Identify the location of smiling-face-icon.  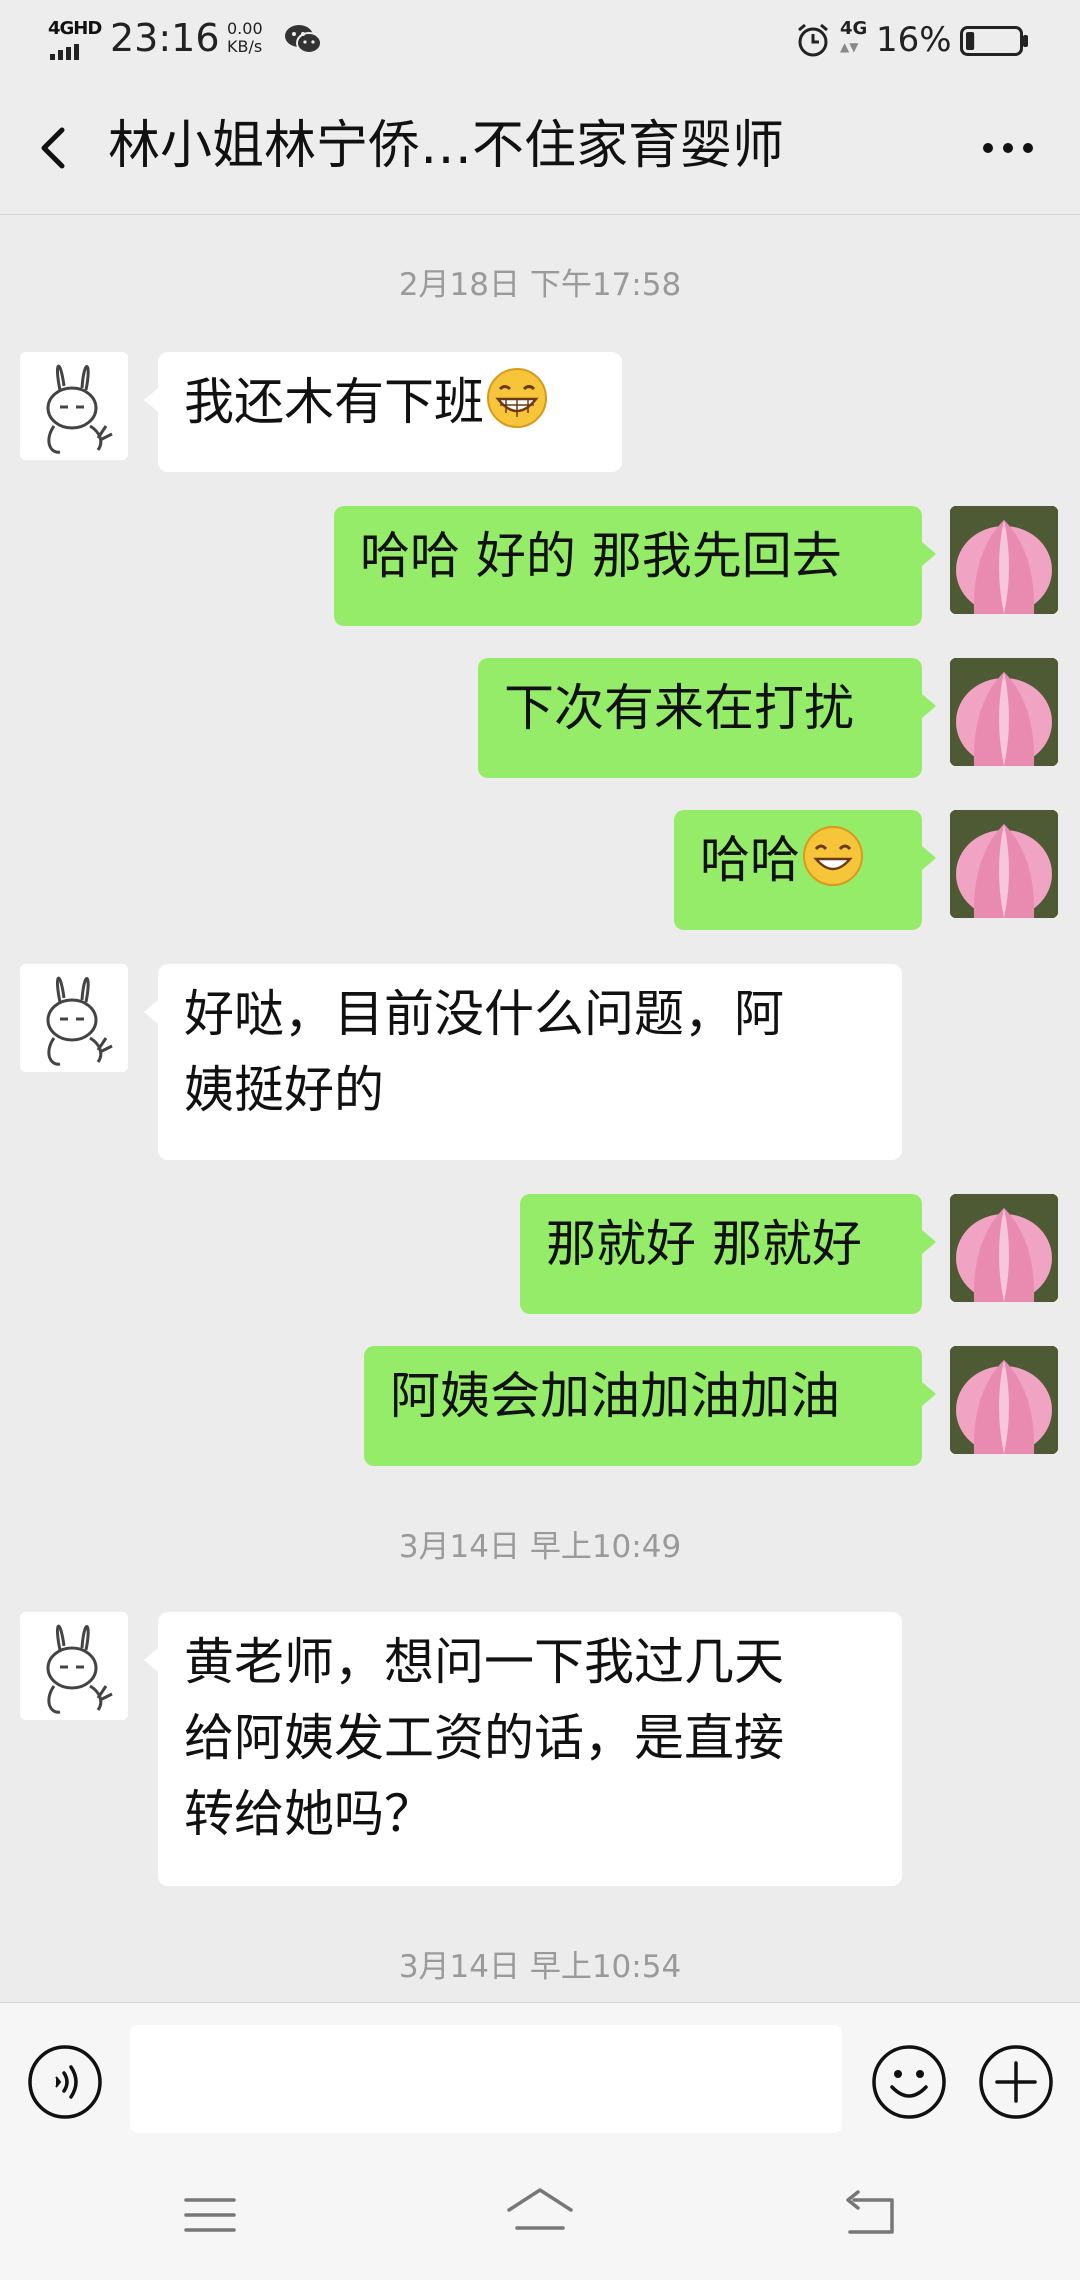
(833, 856).